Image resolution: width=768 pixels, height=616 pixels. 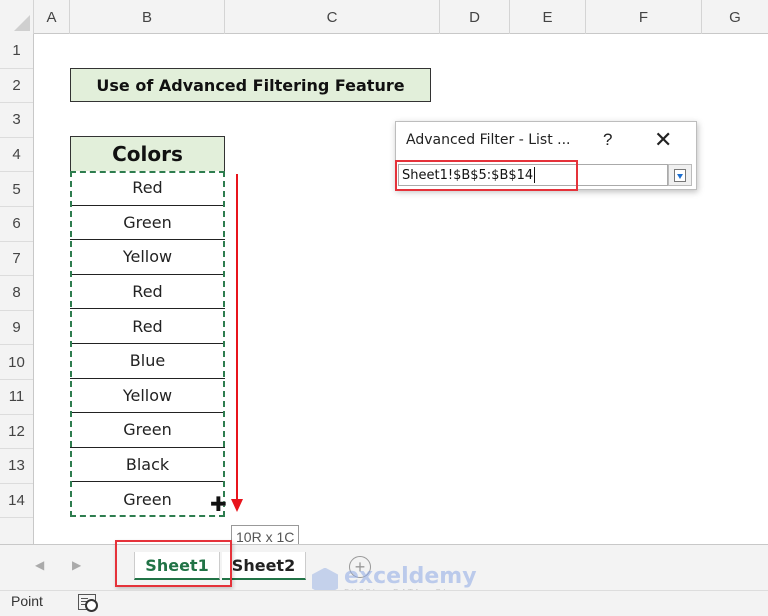 What do you see at coordinates (468, 175) in the screenshot?
I see `list-range-value: Sheet1!$B$5:$B$14` at bounding box center [468, 175].